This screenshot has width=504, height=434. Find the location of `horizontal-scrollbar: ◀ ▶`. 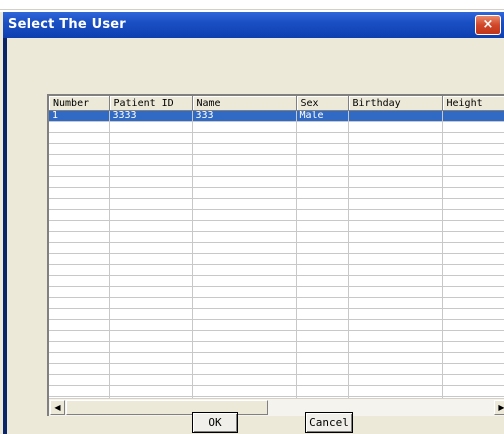

horizontal-scrollbar: ◀ ▶ is located at coordinates (276, 407).